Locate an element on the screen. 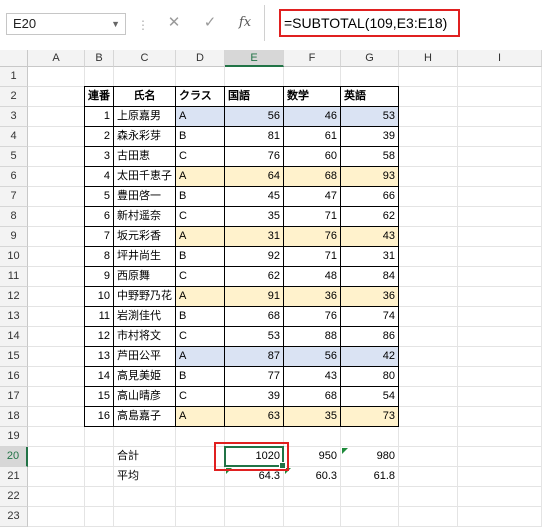  record-name-cell: 市村将文 is located at coordinates (145, 337).